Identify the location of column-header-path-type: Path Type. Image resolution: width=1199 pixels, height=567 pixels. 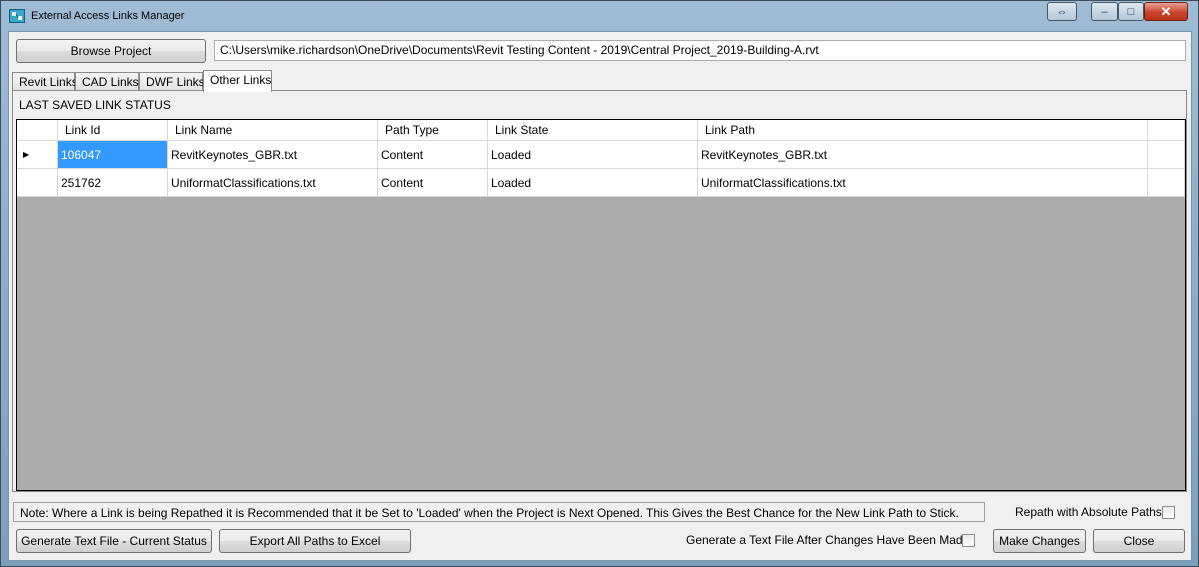
(433, 130).